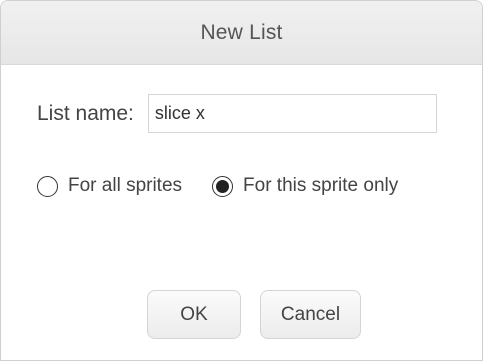  I want to click on dialog-buttons: OK Cancel, so click(254, 314).